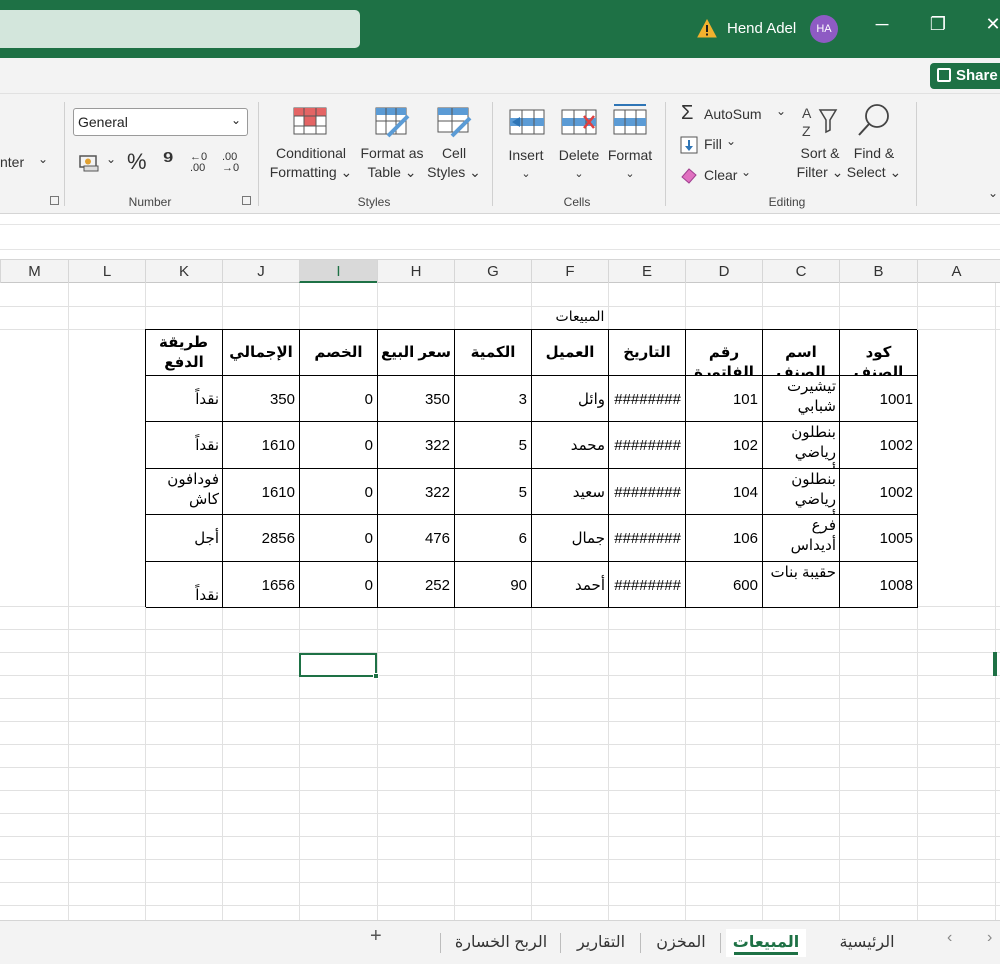  Describe the element at coordinates (956, 271) in the screenshot. I see `column-header-a: A` at that location.